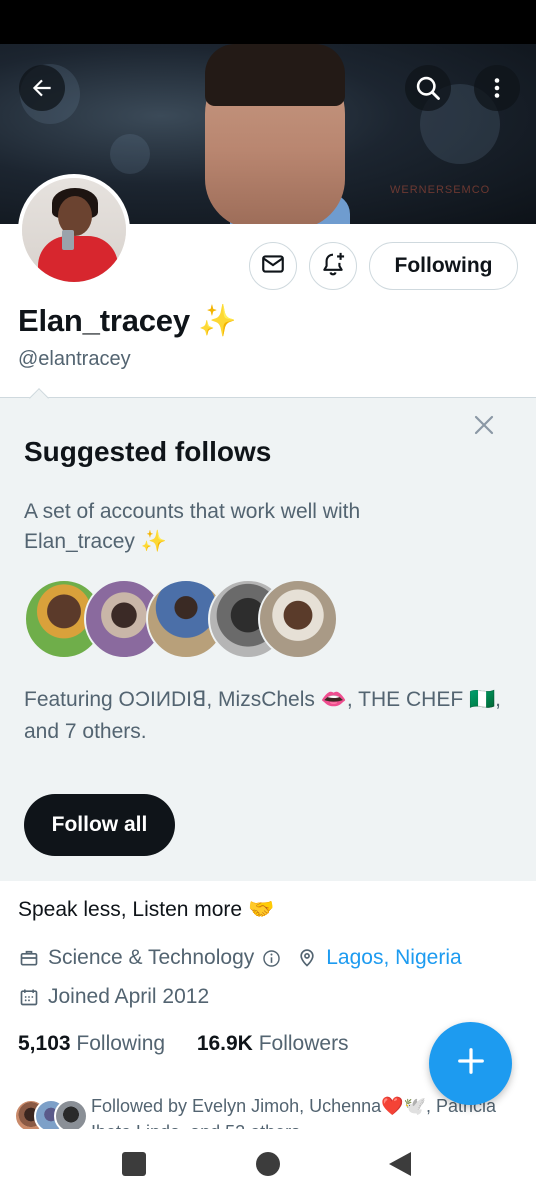 This screenshot has height=1200, width=536. Describe the element at coordinates (400, 1164) in the screenshot. I see `system-back-button` at that location.